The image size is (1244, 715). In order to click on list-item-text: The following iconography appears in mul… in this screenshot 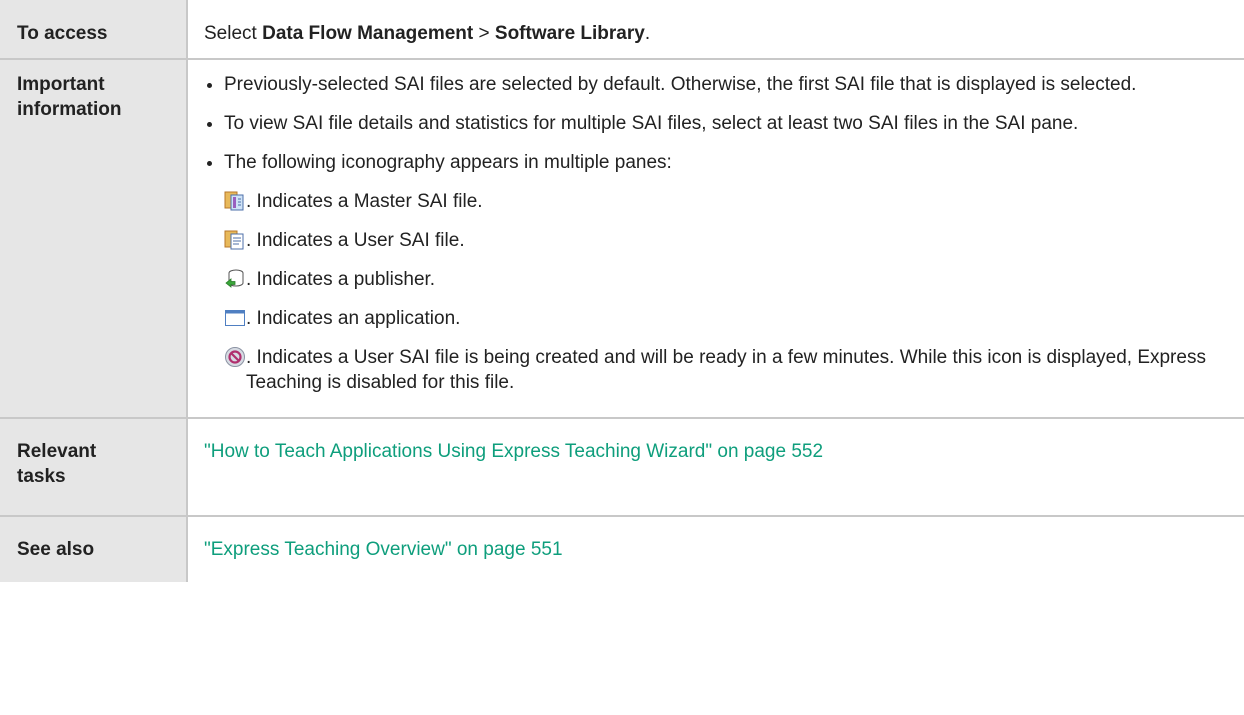, I will do `click(448, 162)`.